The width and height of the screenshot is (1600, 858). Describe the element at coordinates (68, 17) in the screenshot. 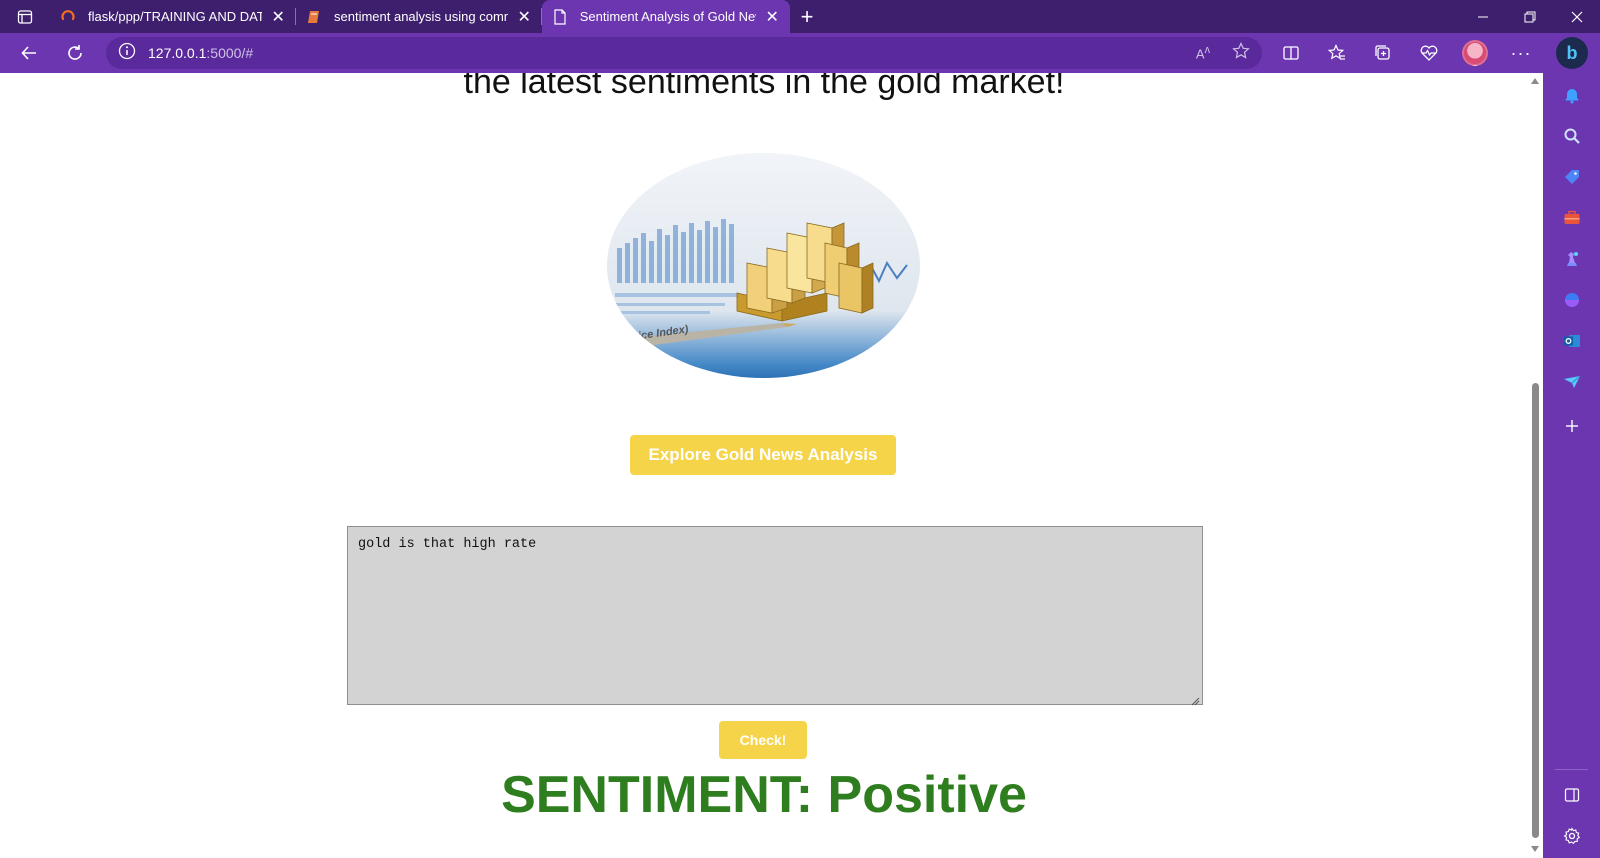

I see `loading-spinner-icon` at that location.